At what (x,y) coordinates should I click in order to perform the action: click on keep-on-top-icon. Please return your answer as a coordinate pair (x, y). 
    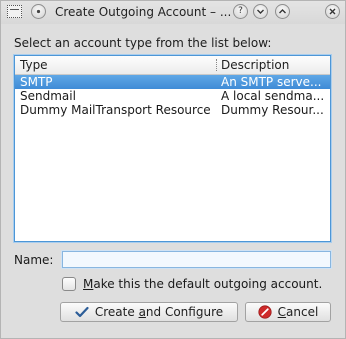
    Looking at the image, I should click on (38, 11).